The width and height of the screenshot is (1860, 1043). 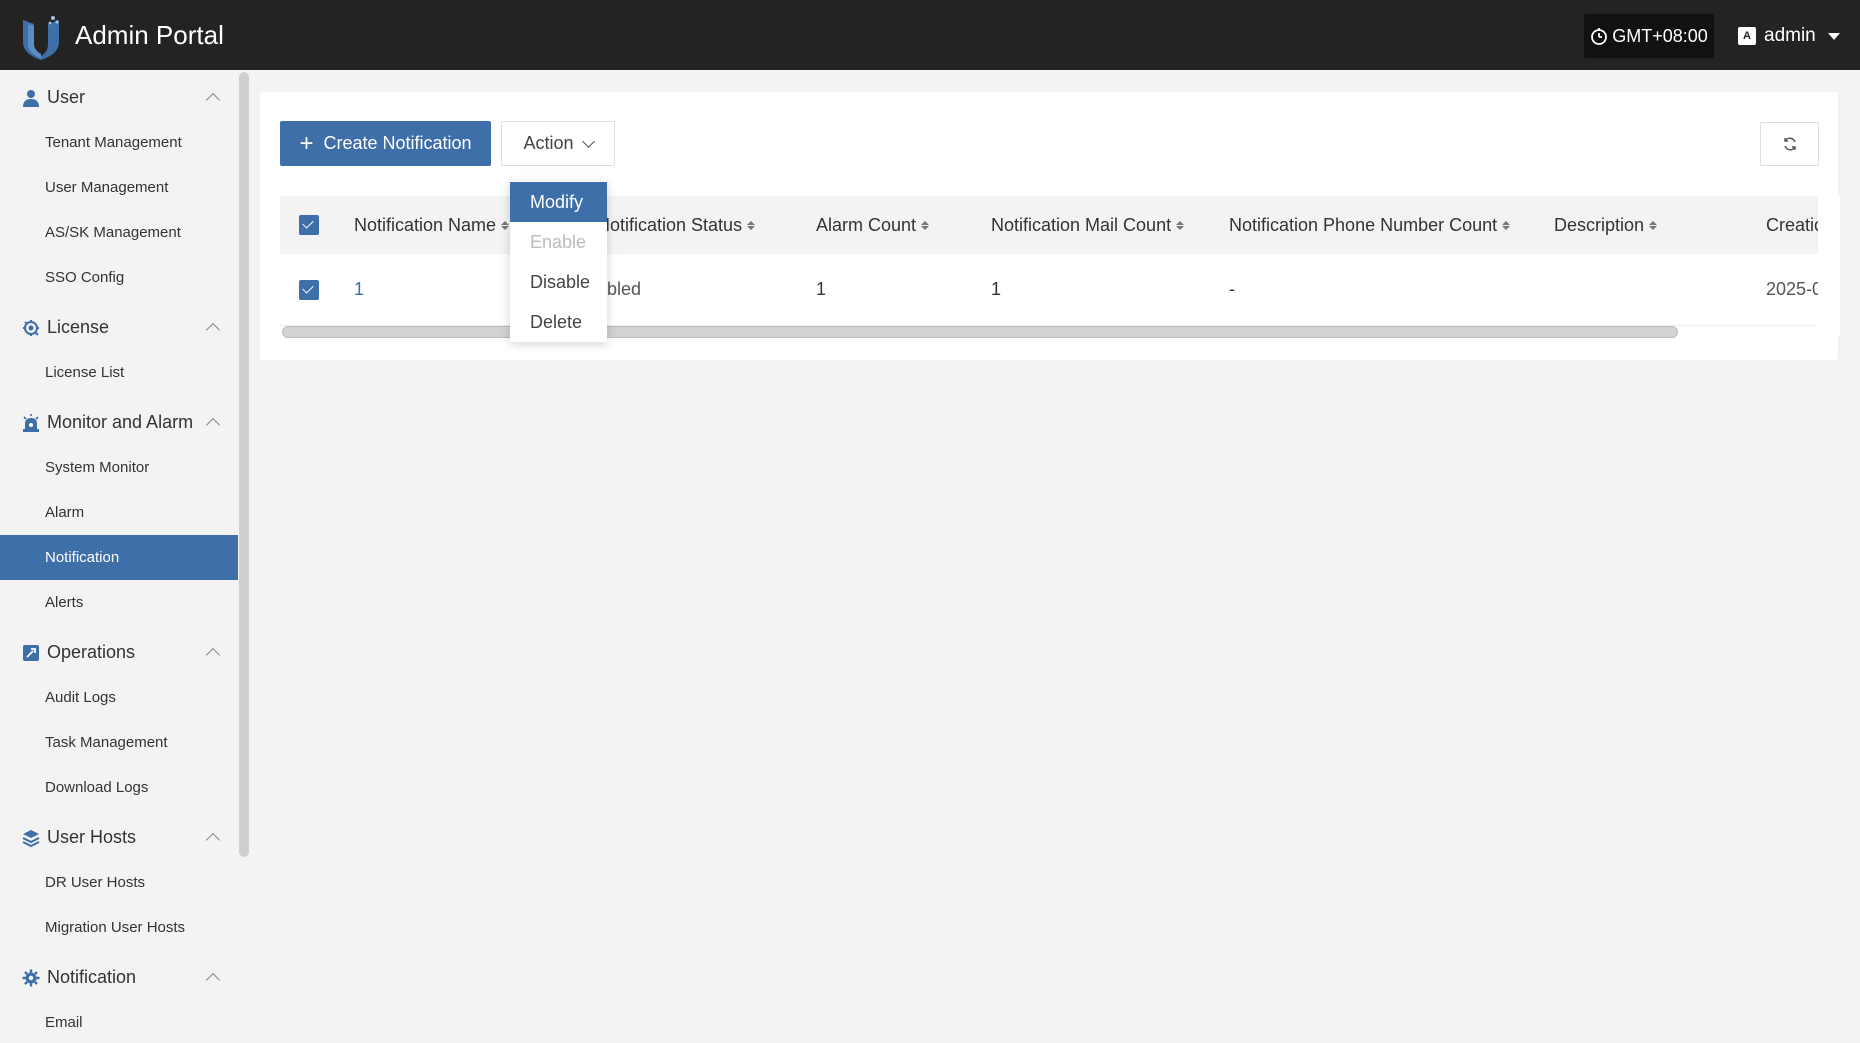 I want to click on column-header-name: Notification Name, so click(x=432, y=225).